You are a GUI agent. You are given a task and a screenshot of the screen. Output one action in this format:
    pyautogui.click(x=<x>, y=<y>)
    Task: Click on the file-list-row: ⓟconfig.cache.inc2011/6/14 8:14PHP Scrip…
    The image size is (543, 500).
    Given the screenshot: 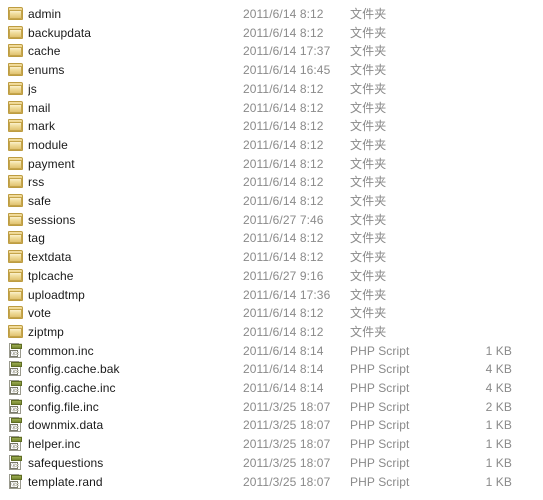 What is the action you would take?
    pyautogui.click(x=271, y=388)
    